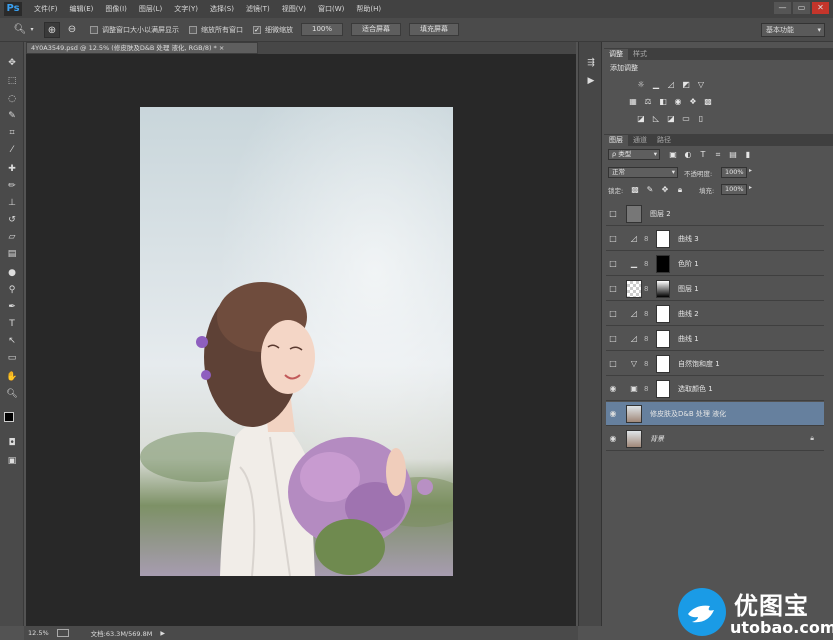  Describe the element at coordinates (46, 9) in the screenshot. I see `menu-file: 文件(F)` at that location.